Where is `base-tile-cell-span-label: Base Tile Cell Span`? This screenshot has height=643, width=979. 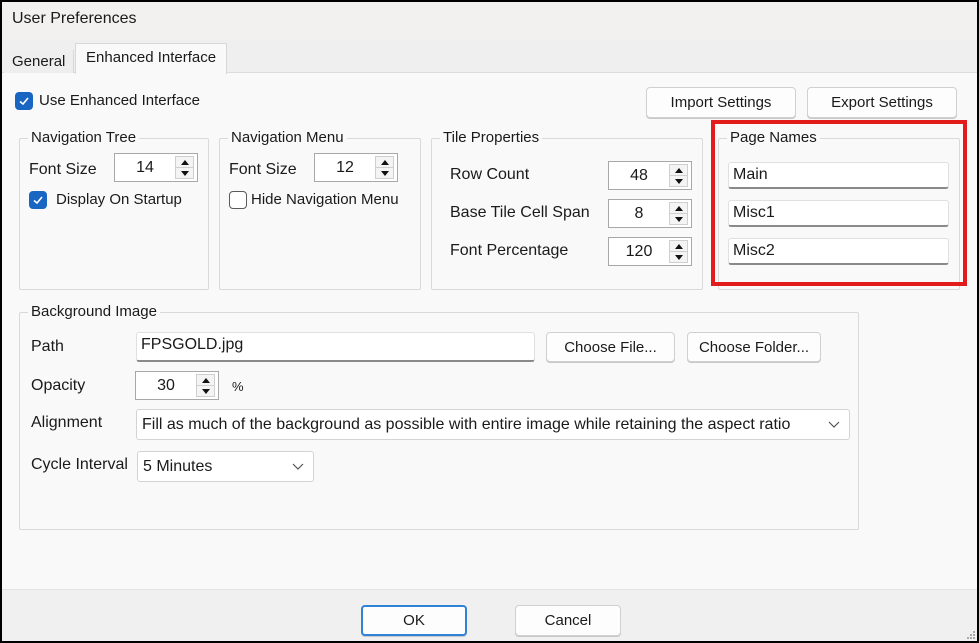
base-tile-cell-span-label: Base Tile Cell Span is located at coordinates (520, 212).